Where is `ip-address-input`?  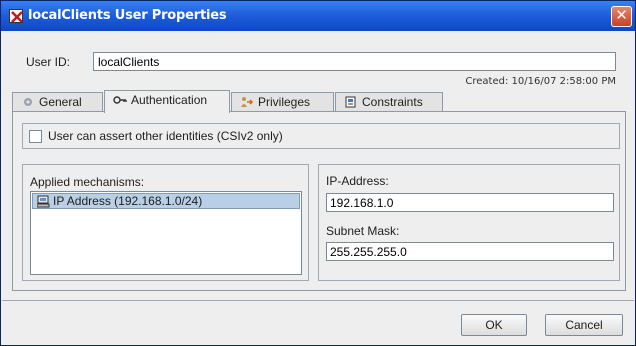 ip-address-input is located at coordinates (470, 202).